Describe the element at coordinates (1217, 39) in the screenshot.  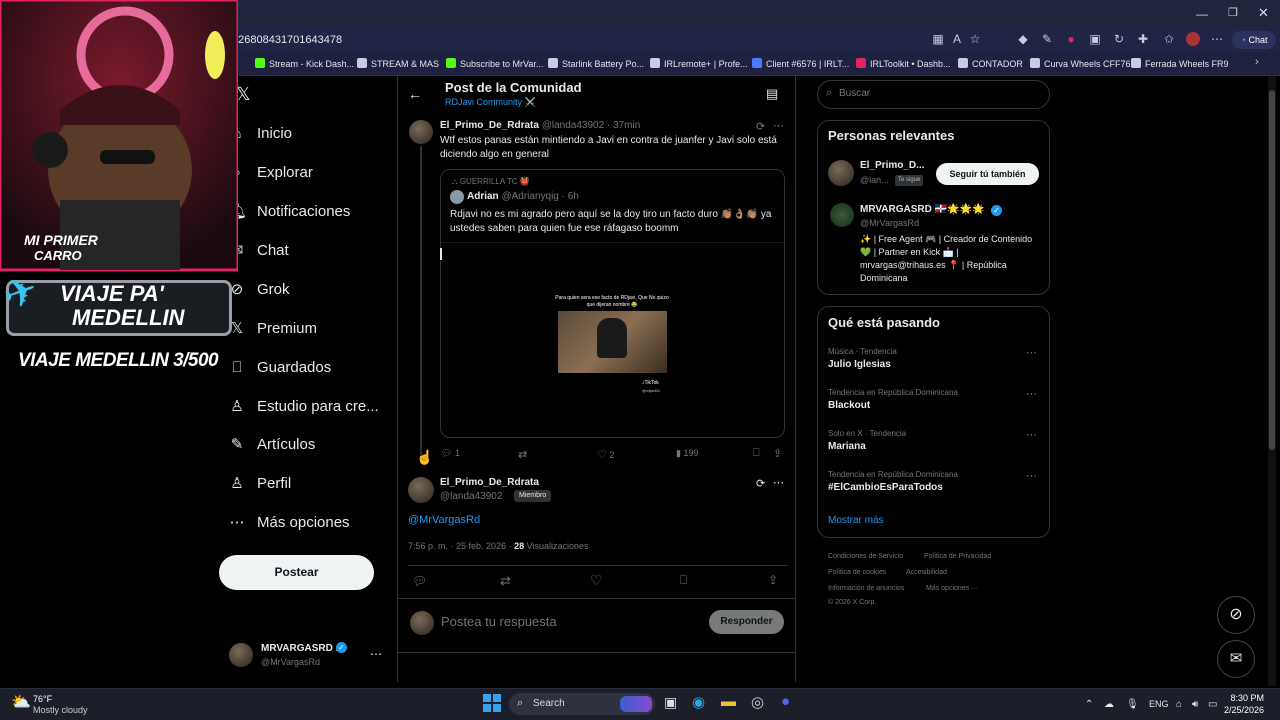
I see `browser-menu-icon: ⋯` at that location.